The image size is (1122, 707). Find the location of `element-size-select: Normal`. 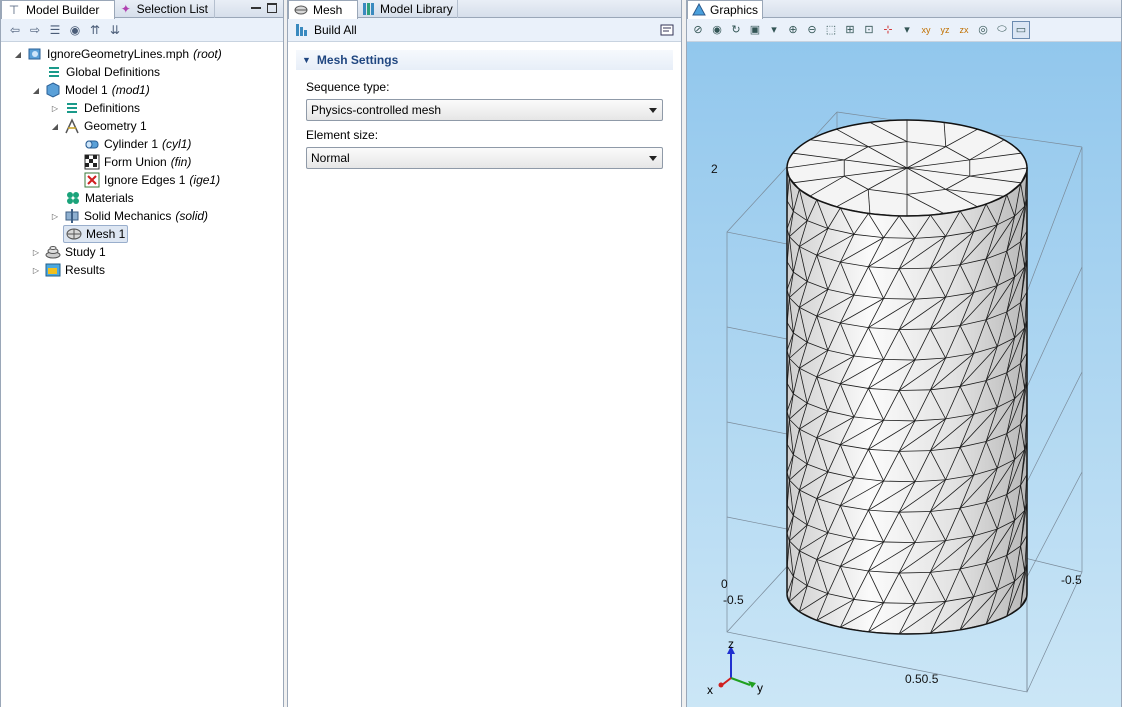

element-size-select: Normal is located at coordinates (484, 158).